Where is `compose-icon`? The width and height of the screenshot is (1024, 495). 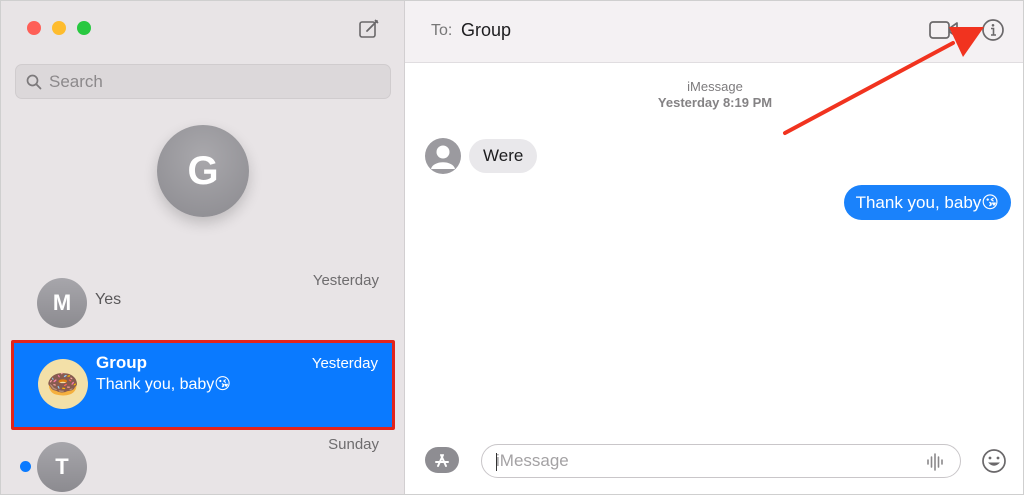
compose-icon is located at coordinates (369, 29).